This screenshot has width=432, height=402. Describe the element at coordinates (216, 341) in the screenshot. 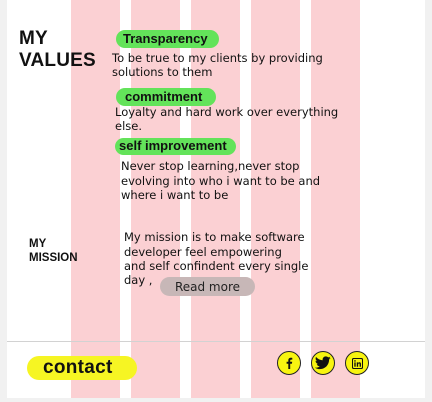

I see `footer-divider` at that location.